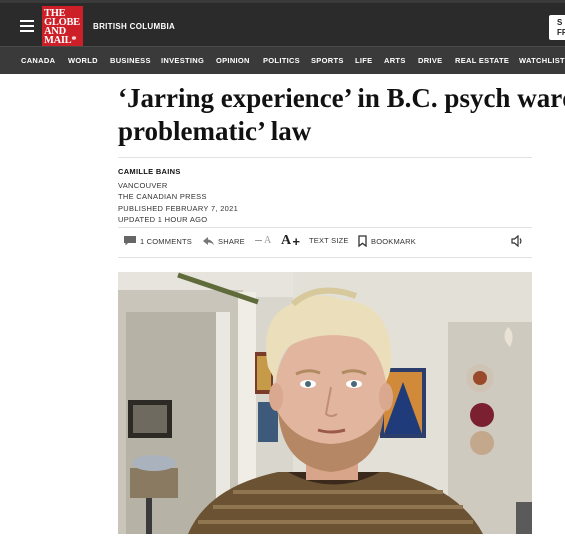 The width and height of the screenshot is (565, 539). What do you see at coordinates (130, 241) in the screenshot?
I see `comment-icon` at bounding box center [130, 241].